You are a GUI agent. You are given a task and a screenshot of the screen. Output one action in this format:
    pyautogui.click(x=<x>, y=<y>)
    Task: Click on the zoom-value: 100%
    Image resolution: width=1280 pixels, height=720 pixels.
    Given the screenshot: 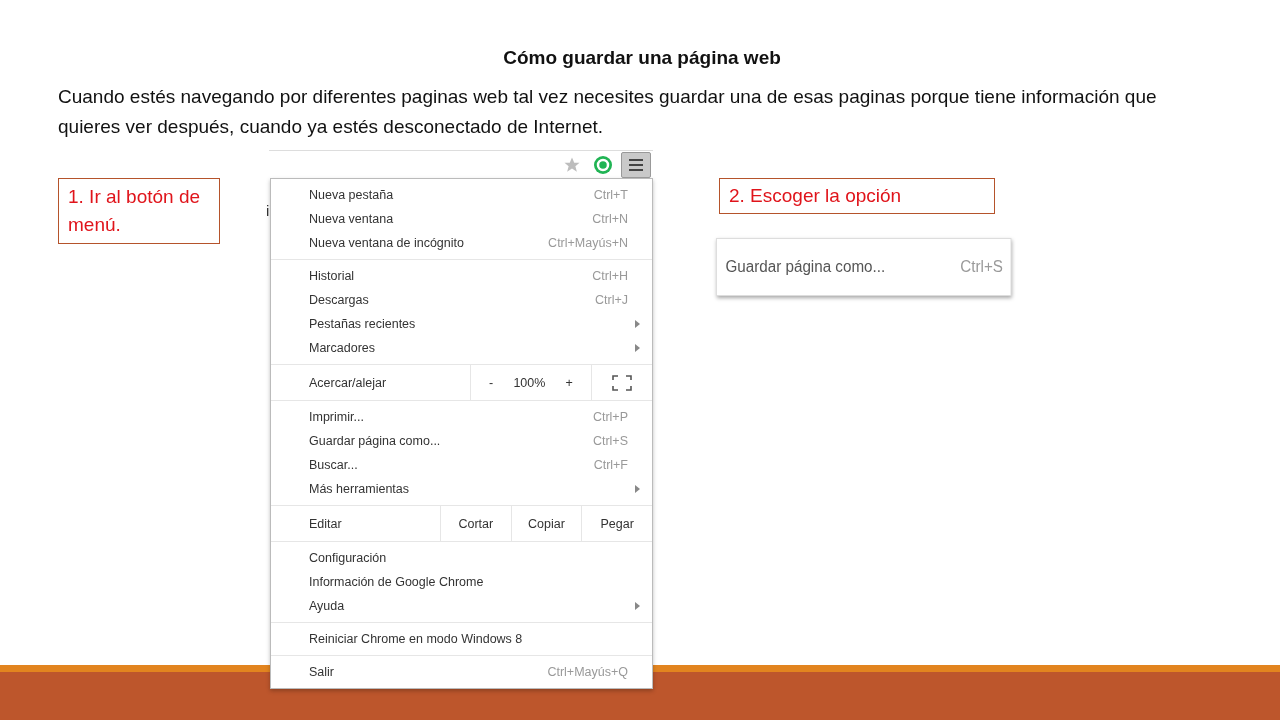 What is the action you would take?
    pyautogui.click(x=529, y=382)
    